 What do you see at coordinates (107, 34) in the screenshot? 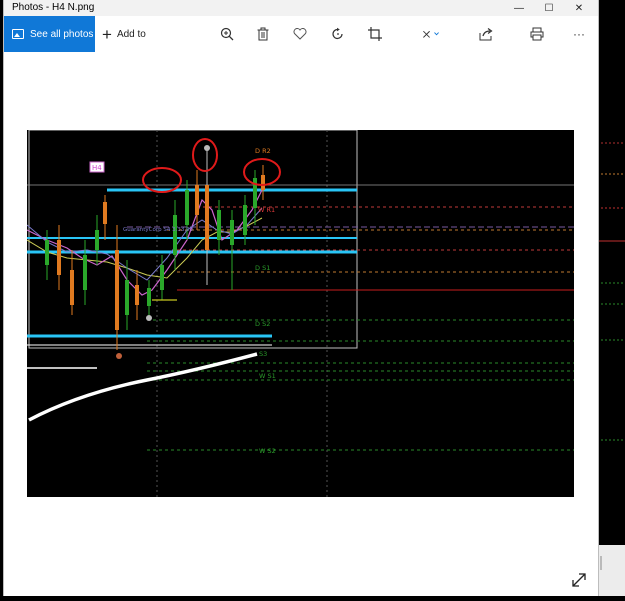
I see `plus-icon: +` at bounding box center [107, 34].